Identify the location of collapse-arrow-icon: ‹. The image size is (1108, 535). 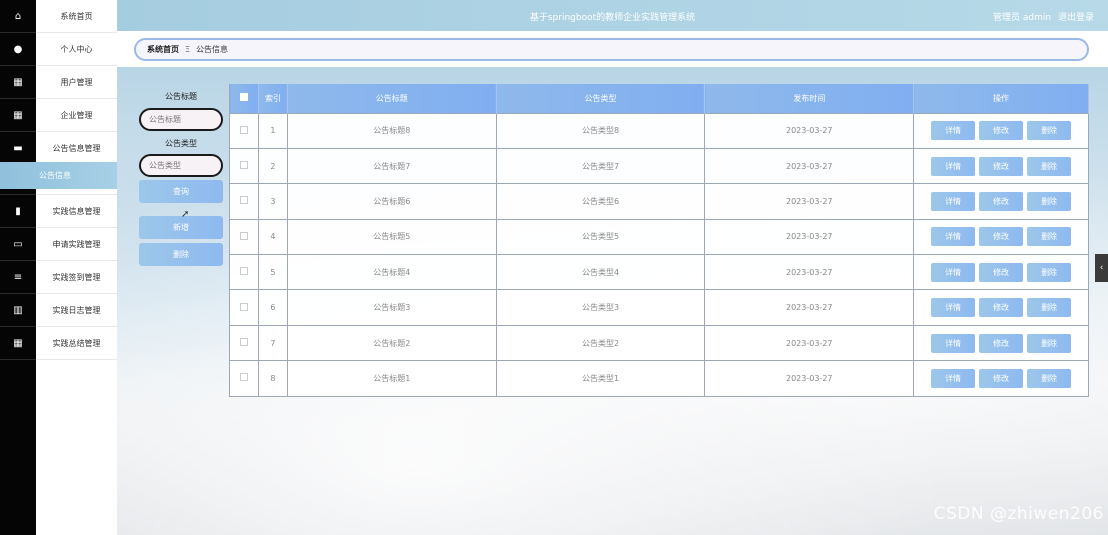
(1101, 268).